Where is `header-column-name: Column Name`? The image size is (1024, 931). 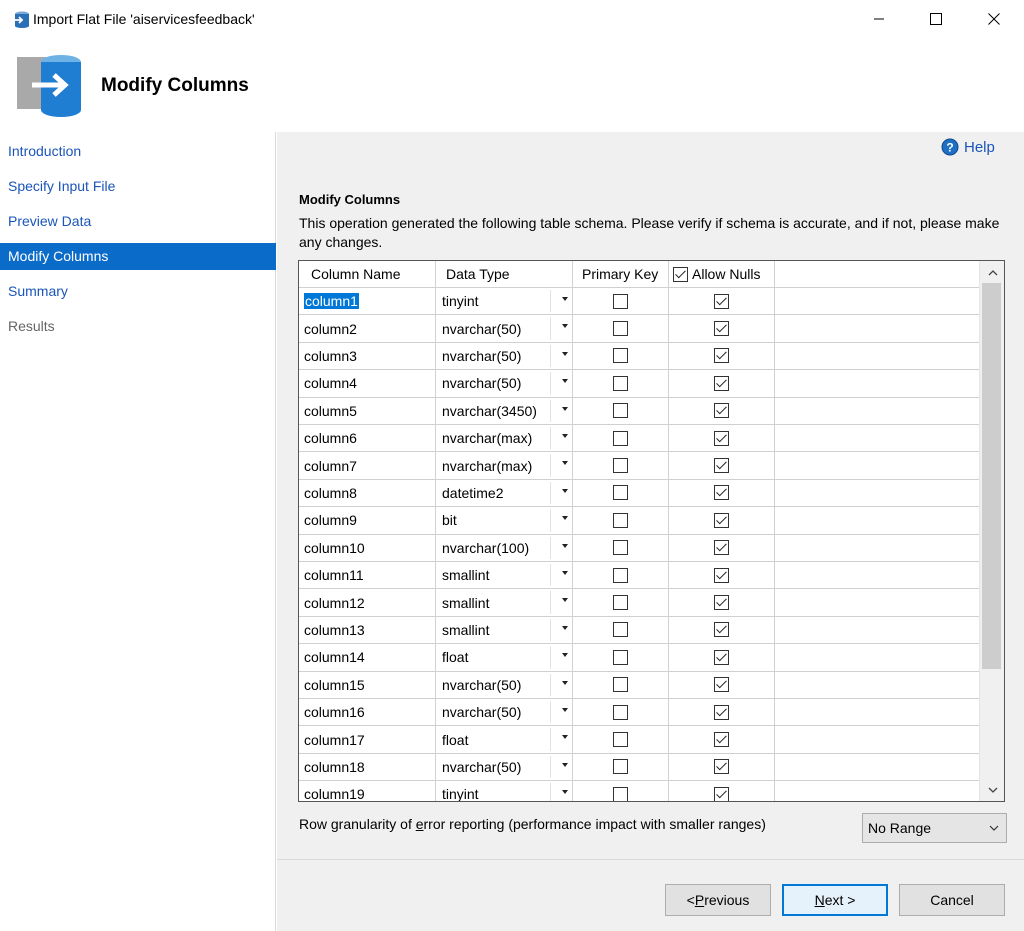 header-column-name: Column Name is located at coordinates (367, 274).